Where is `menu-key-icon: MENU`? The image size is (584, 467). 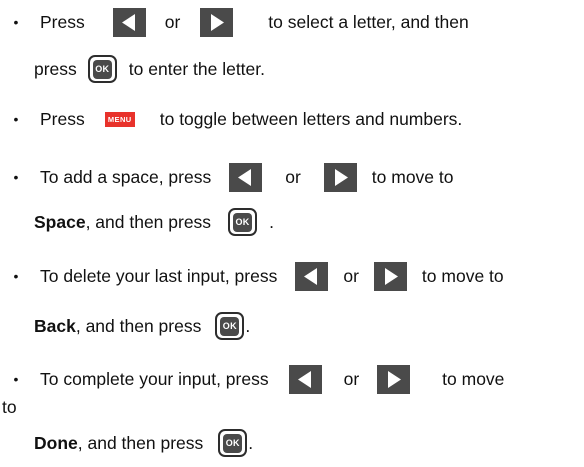 menu-key-icon: MENU is located at coordinates (119, 119).